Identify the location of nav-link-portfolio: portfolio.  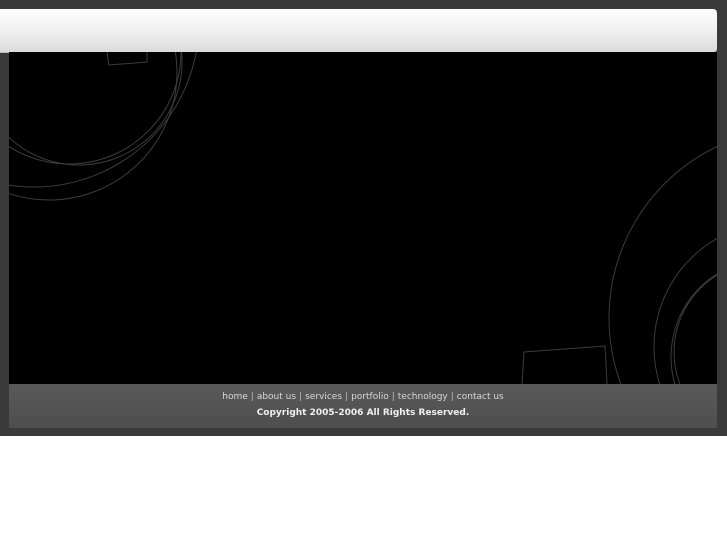
(370, 397).